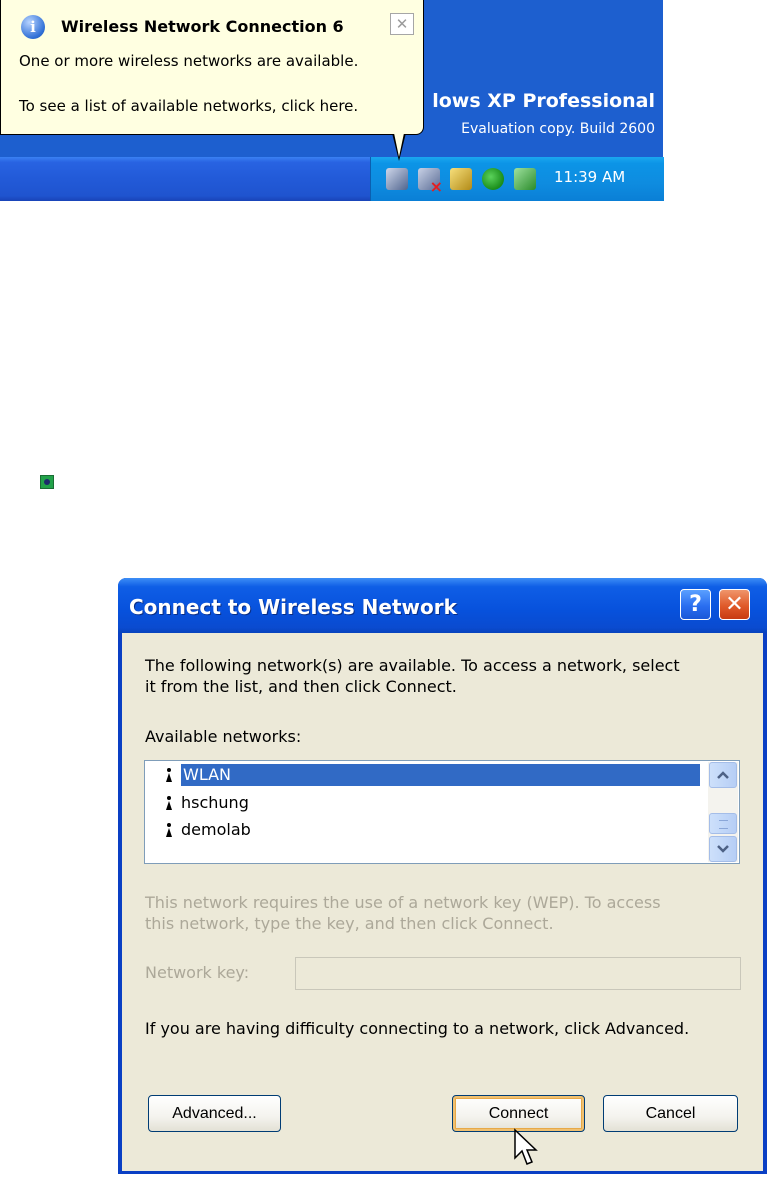 This screenshot has height=1177, width=769. I want to click on network-item-wlan: WLAN, so click(426, 775).